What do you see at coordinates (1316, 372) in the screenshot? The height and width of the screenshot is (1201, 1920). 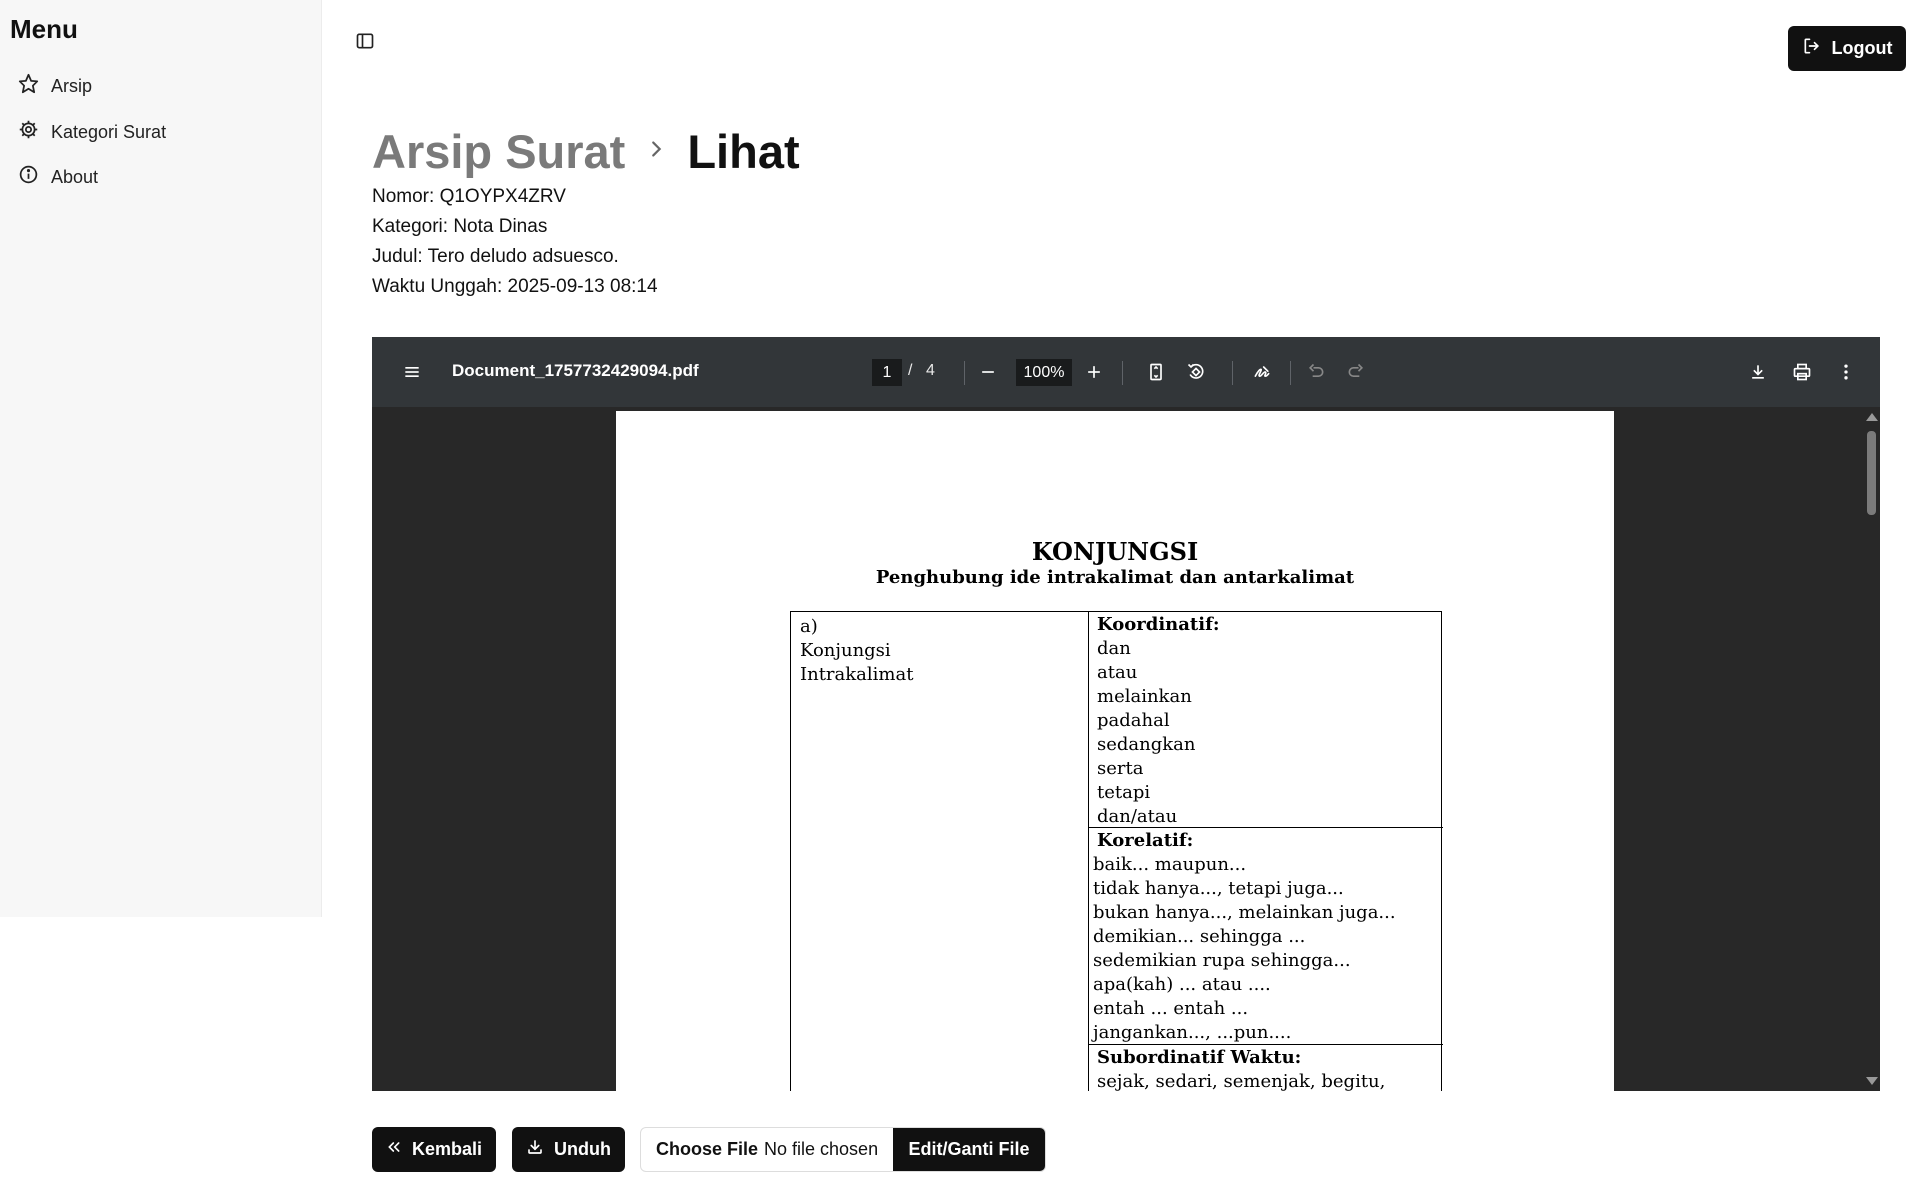 I see `undo-icon` at bounding box center [1316, 372].